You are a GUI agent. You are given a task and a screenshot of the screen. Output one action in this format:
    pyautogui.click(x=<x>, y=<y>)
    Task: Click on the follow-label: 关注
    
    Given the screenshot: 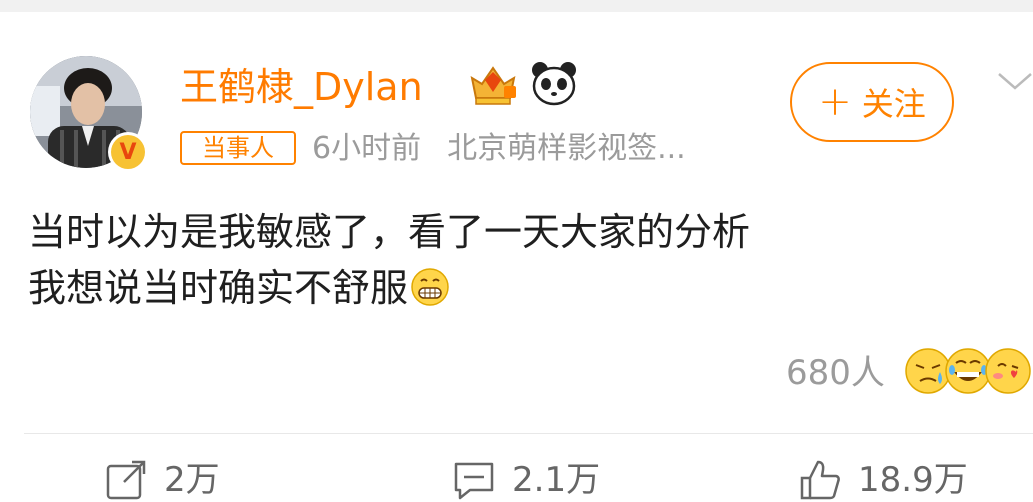 What is the action you would take?
    pyautogui.click(x=893, y=104)
    